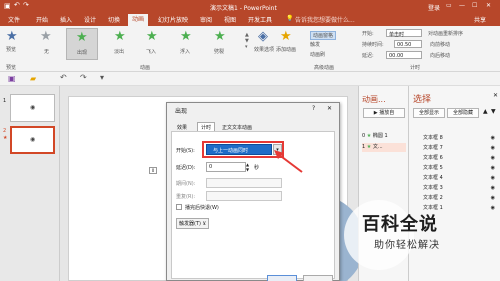 Image resolution: width=500 pixels, height=281 pixels. I want to click on effect-options-icon: ◈, so click(263, 36).